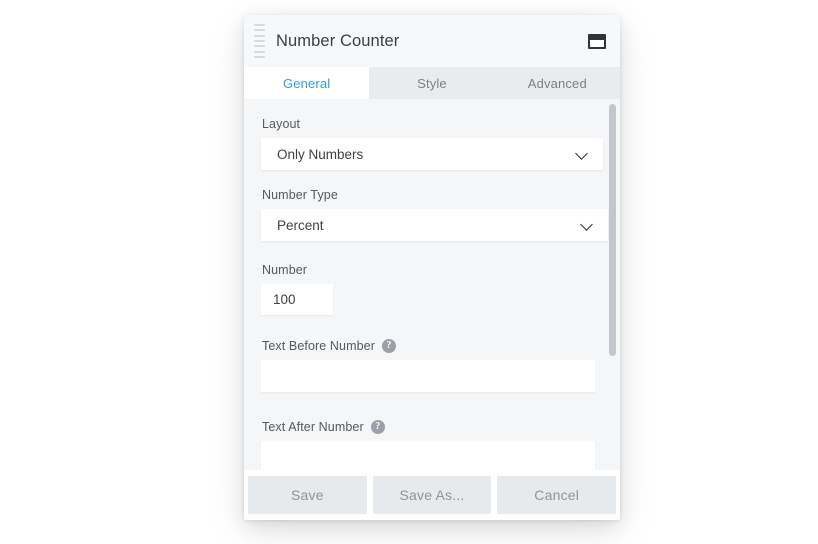 The width and height of the screenshot is (818, 544). Describe the element at coordinates (318, 346) in the screenshot. I see `text-before-number-label-text: Text Before Number` at that location.